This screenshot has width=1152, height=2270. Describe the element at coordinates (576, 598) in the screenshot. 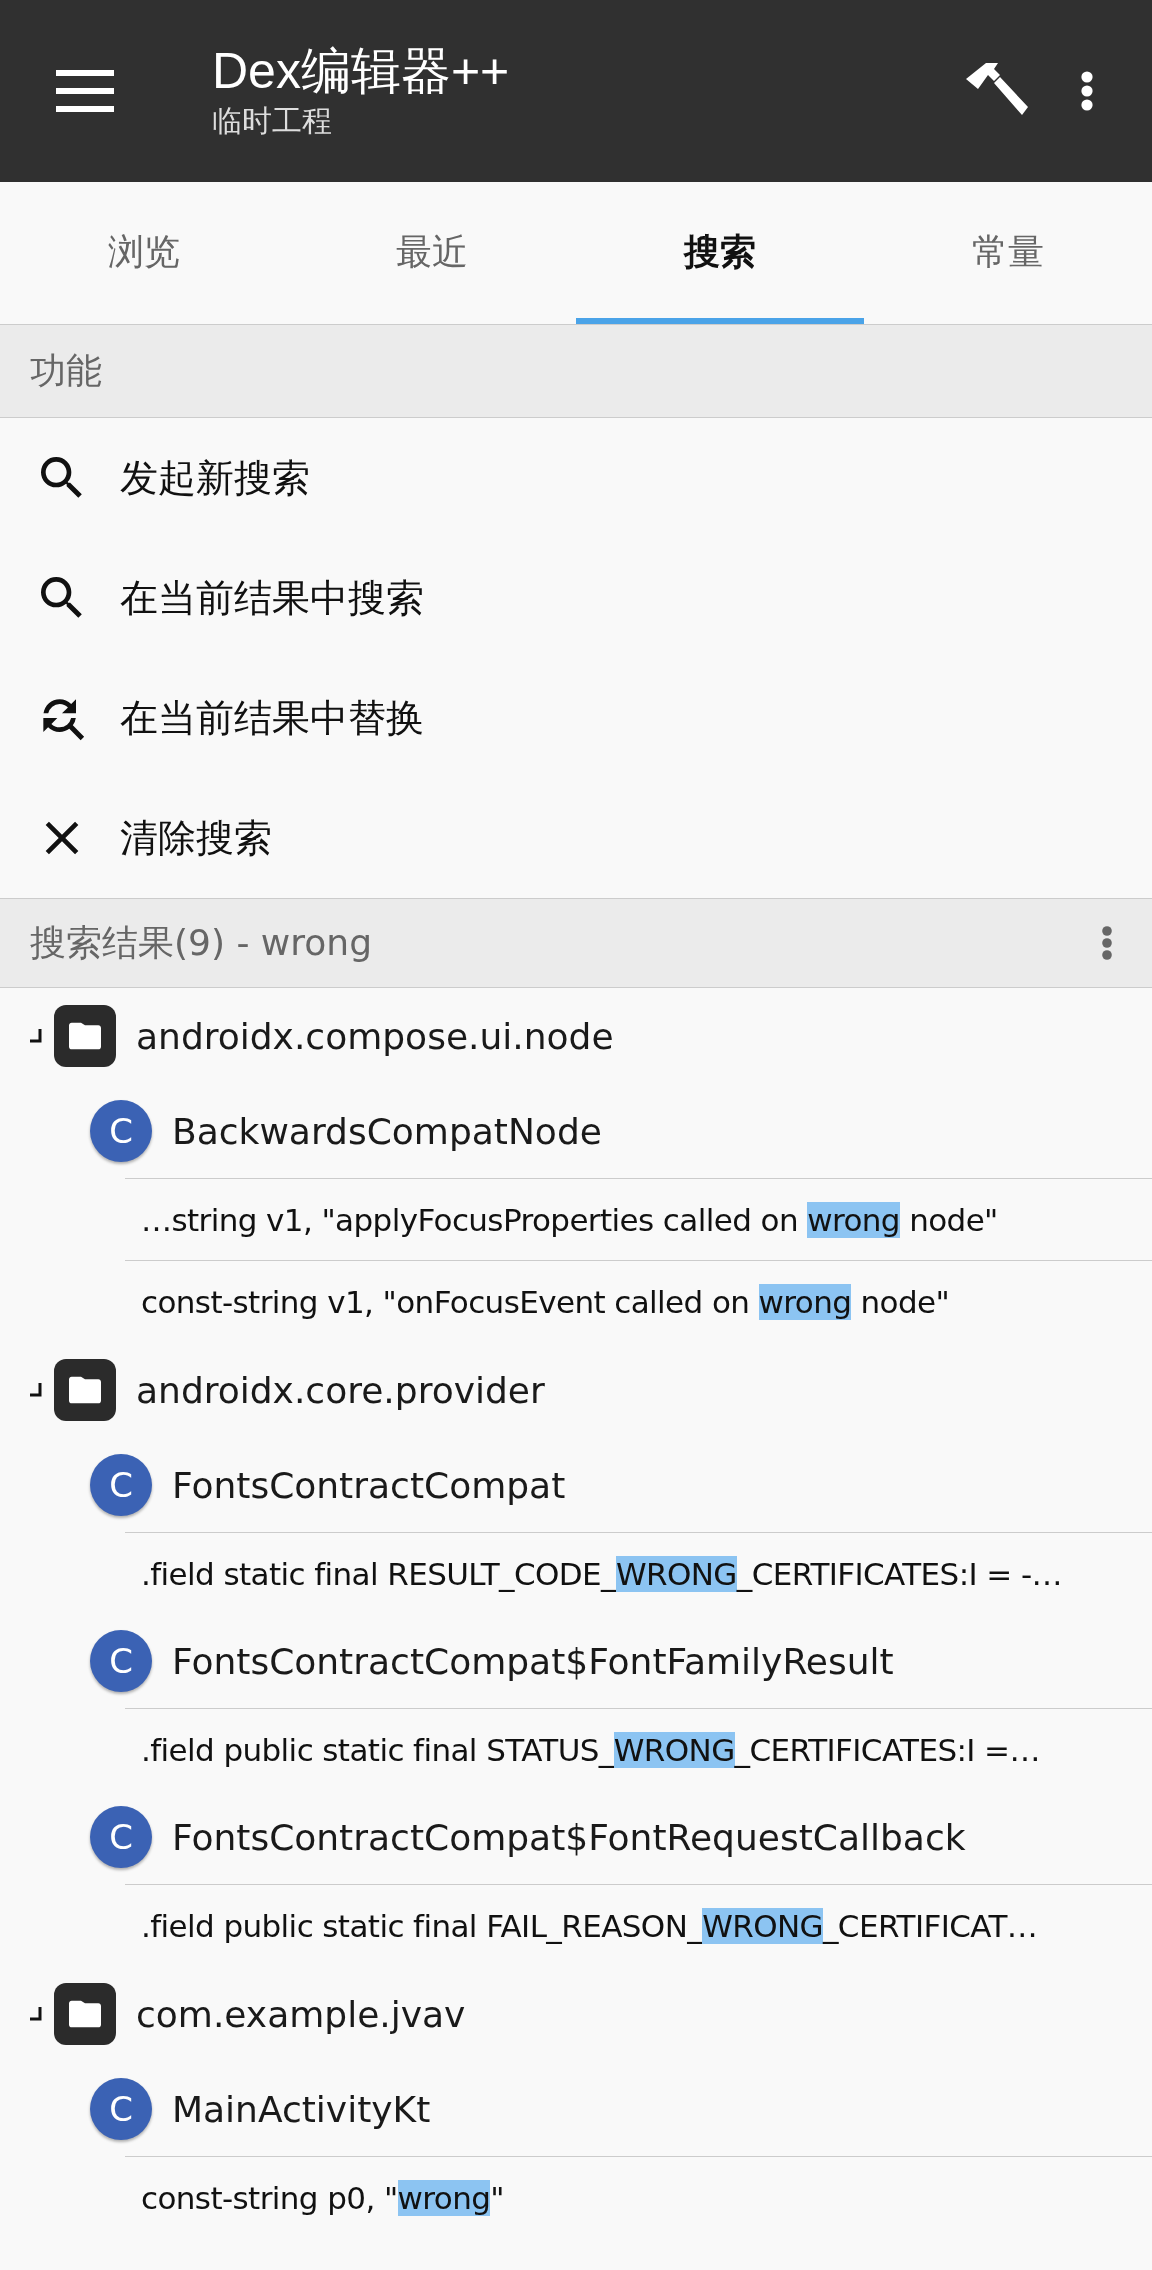

I see `menu-item: 在当前结果中搜索` at that location.